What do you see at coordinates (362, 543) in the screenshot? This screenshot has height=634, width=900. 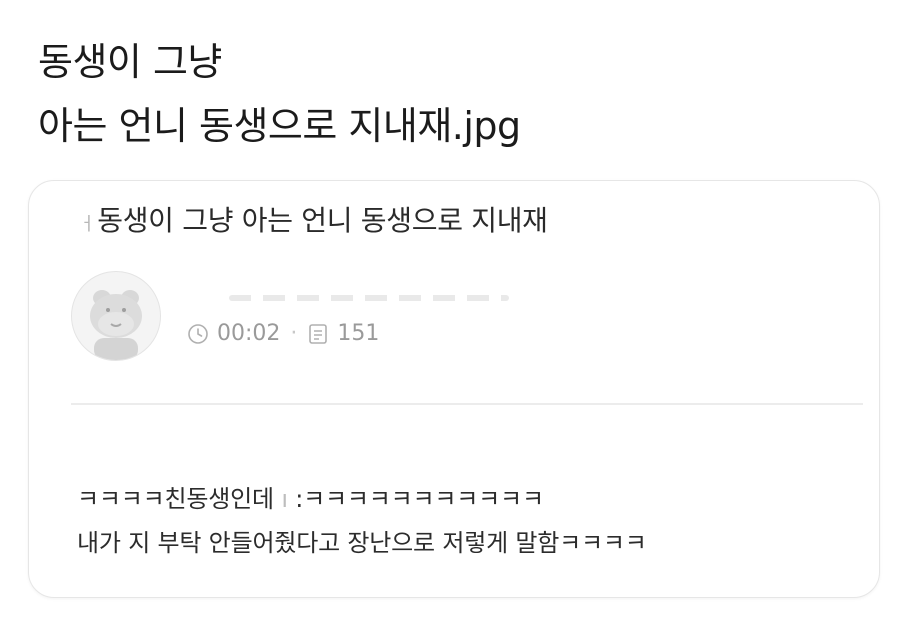 I see `post-body-line-2: 내가 지 부탁 안들어줬다고 장난으로 저렇게 말함ㅋㅋㅋㅋ` at bounding box center [362, 543].